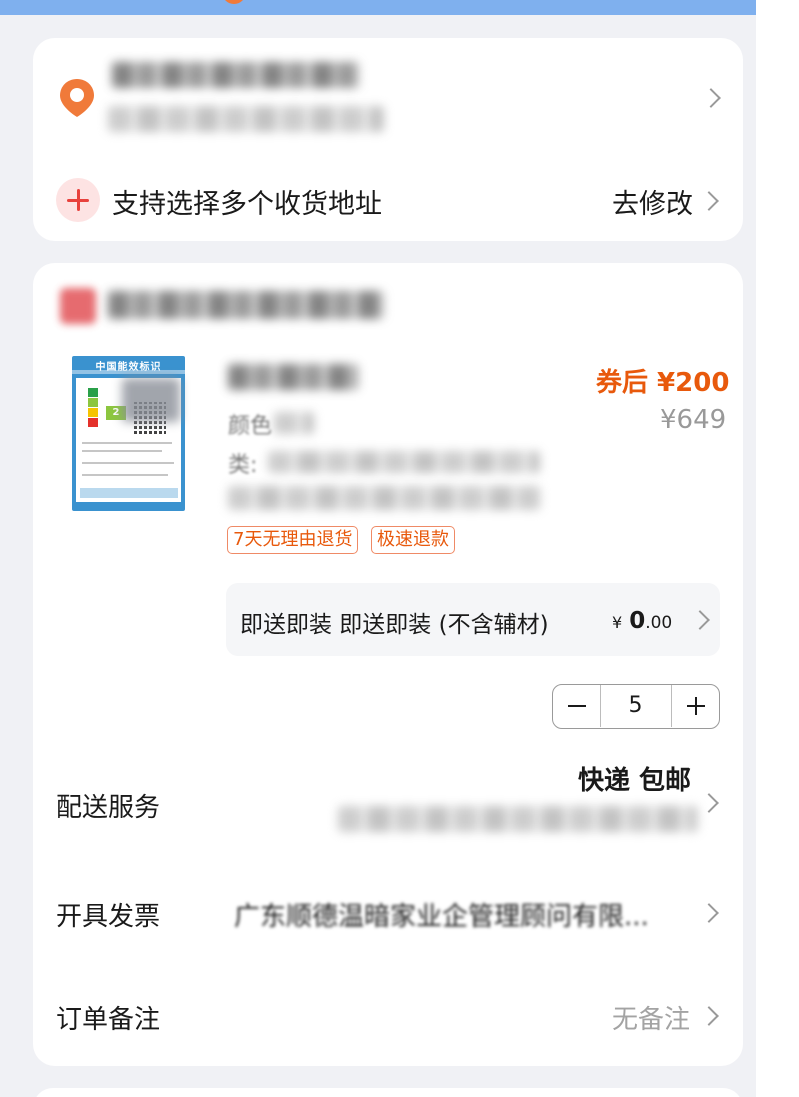  Describe the element at coordinates (108, 1017) in the screenshot. I see `order-note-label: 订单备注` at that location.